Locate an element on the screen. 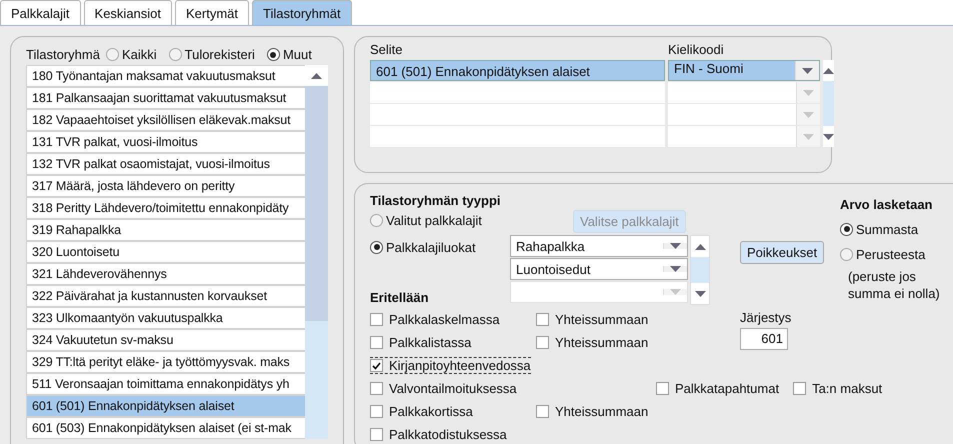  list-item: 317 Määrä, josta lähdevero on peritty is located at coordinates (165, 186).